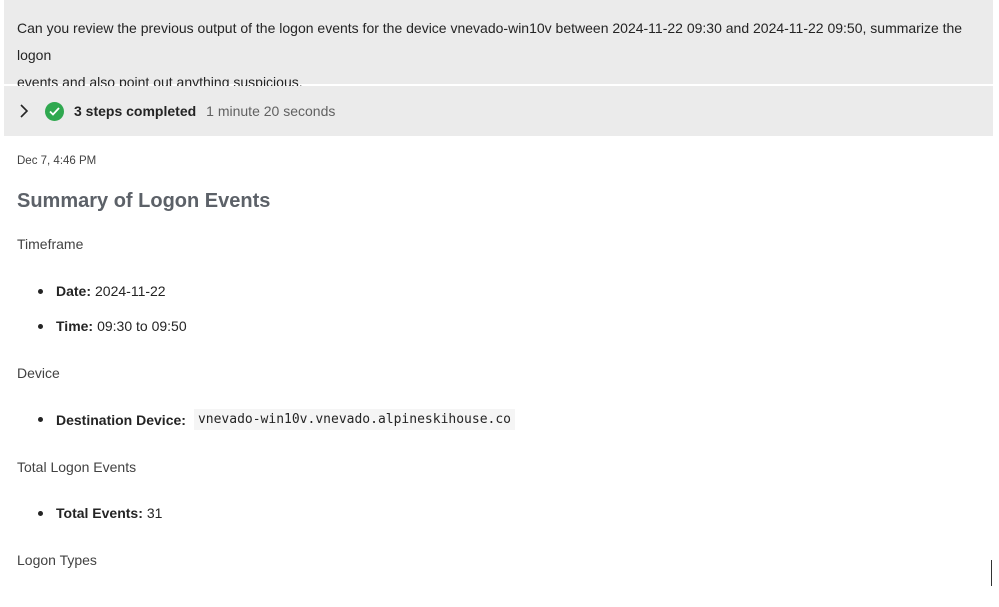 This screenshot has height=607, width=999. Describe the element at coordinates (57, 560) in the screenshot. I see `section-logon-types: Logon Types` at that location.